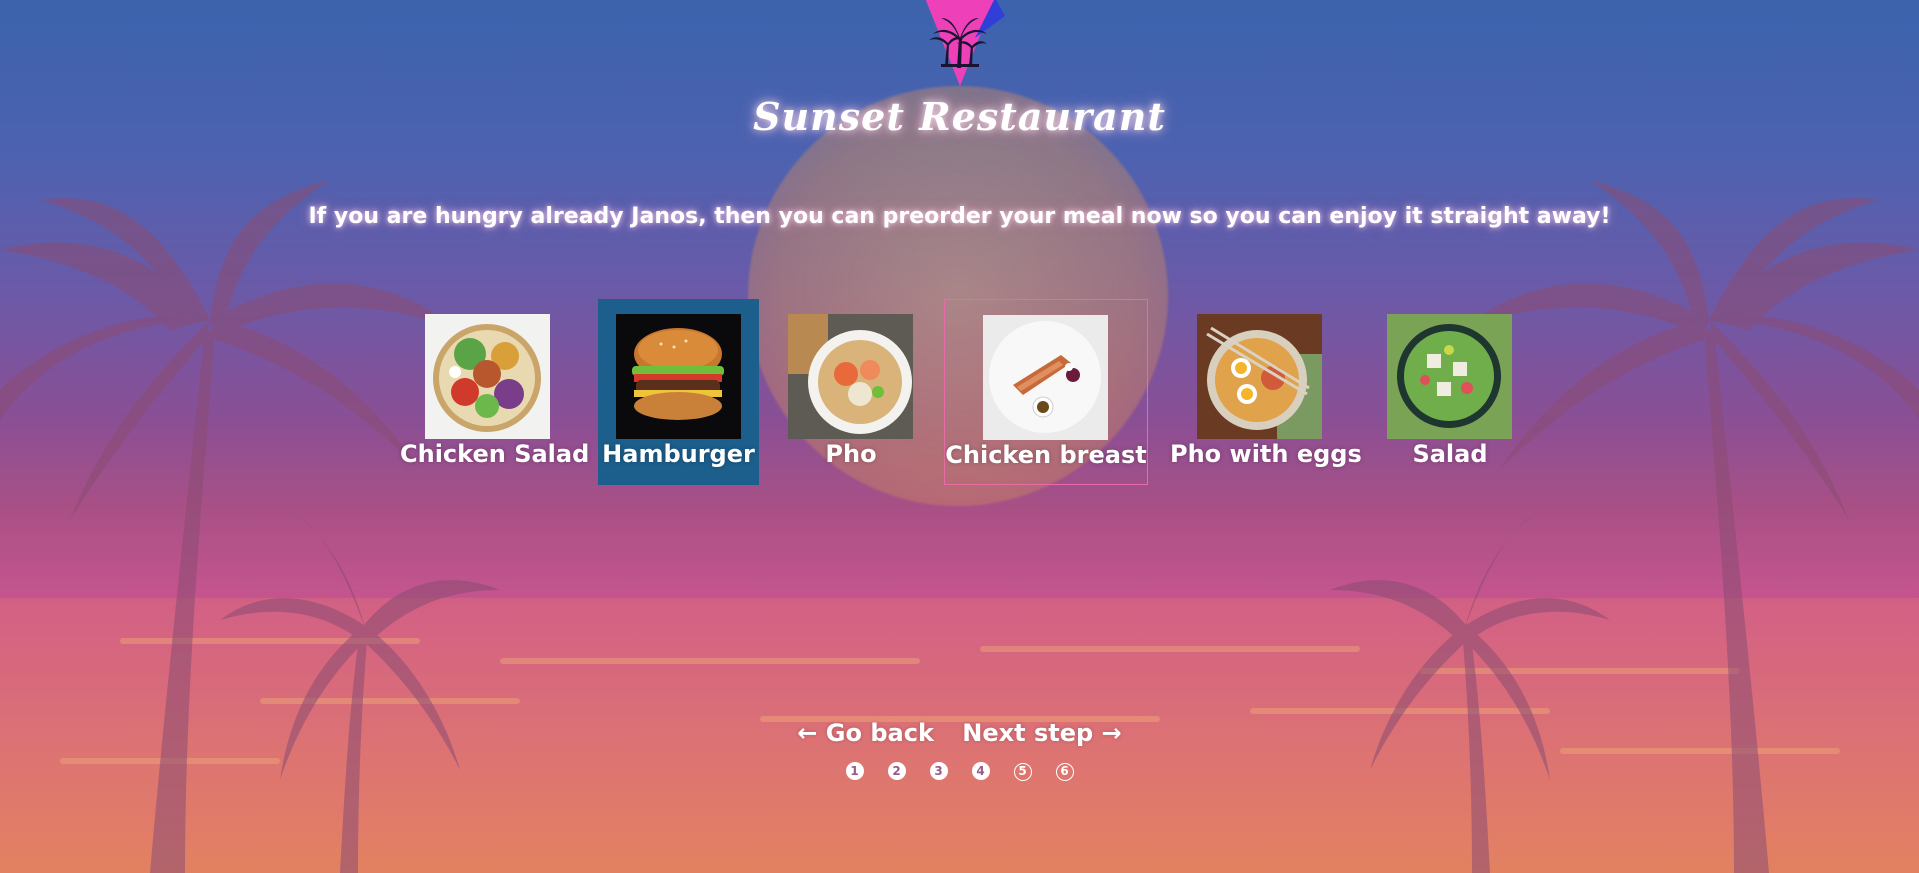  Describe the element at coordinates (1046, 455) in the screenshot. I see `menu-item-label: Chicken breast` at that location.